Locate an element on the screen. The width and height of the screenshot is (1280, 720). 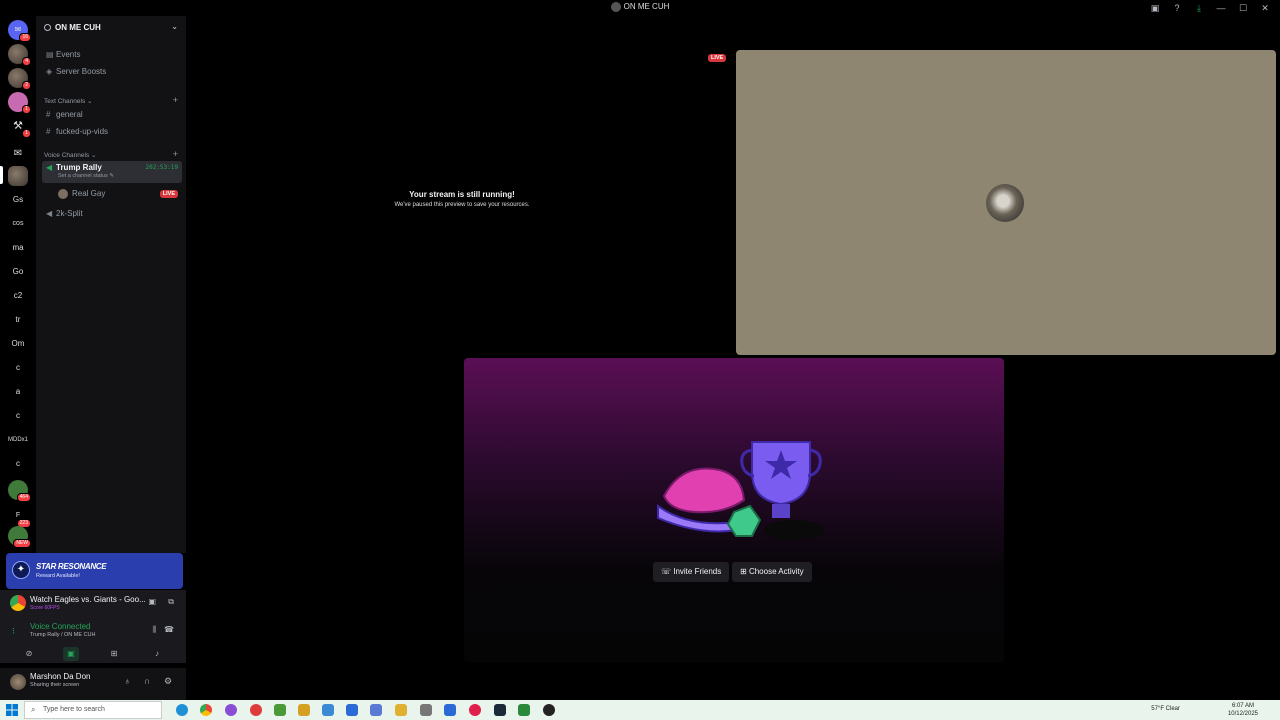
server-icon is located at coordinates (615, 7).